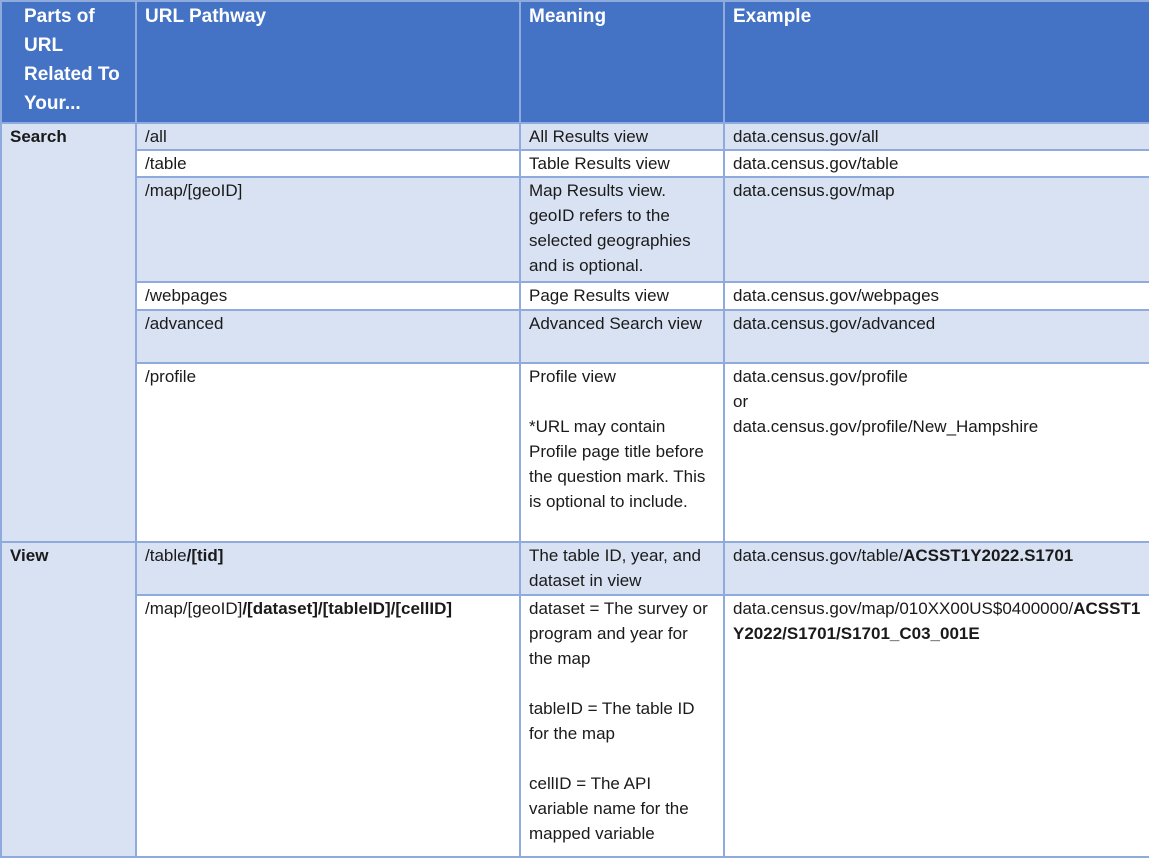 The image size is (1149, 858). Describe the element at coordinates (328, 136) in the screenshot. I see `path-cell: /all` at that location.